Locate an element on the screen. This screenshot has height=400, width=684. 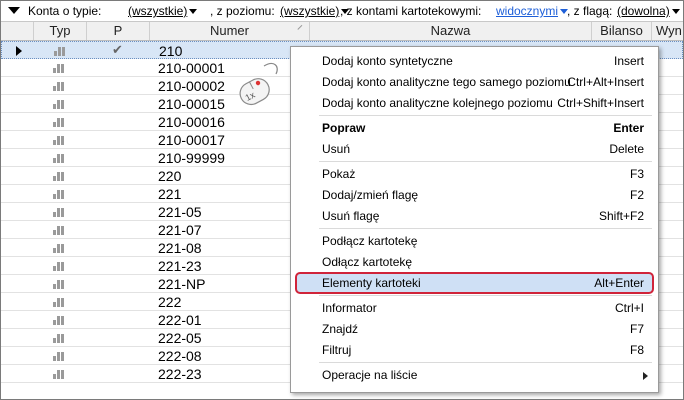
menu-item-show: Pokaż F3 is located at coordinates (474, 174).